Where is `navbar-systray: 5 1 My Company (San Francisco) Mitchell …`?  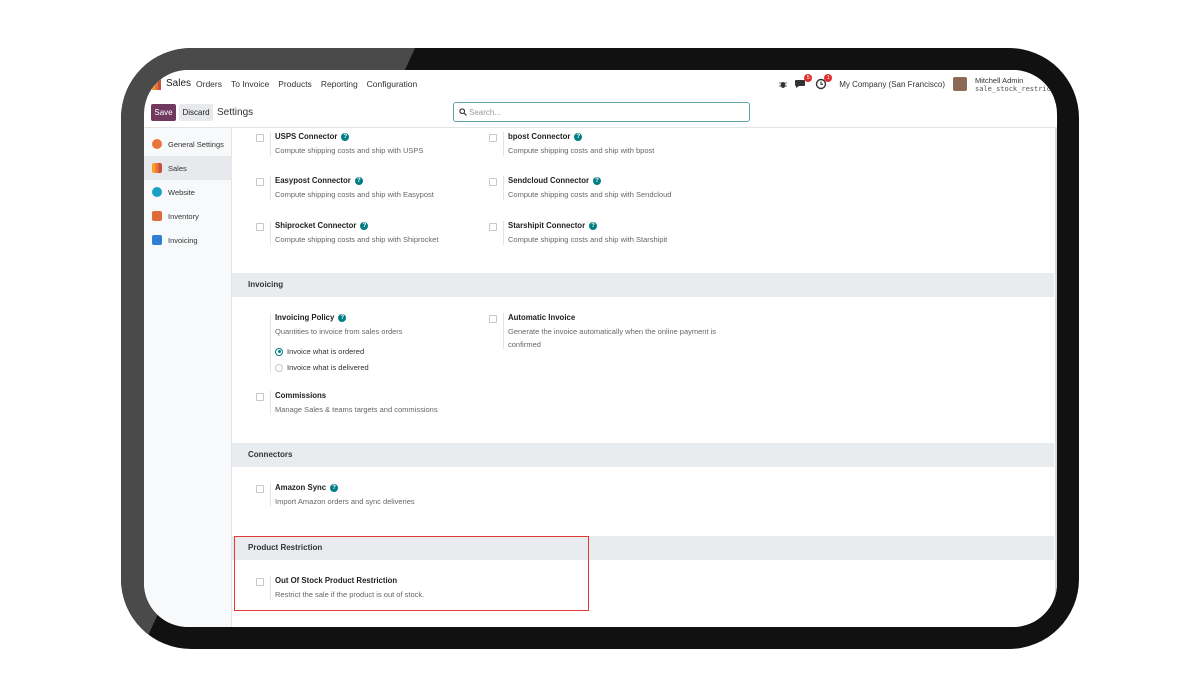 navbar-systray: 5 1 My Company (San Francisco) Mitchell … is located at coordinates (918, 84).